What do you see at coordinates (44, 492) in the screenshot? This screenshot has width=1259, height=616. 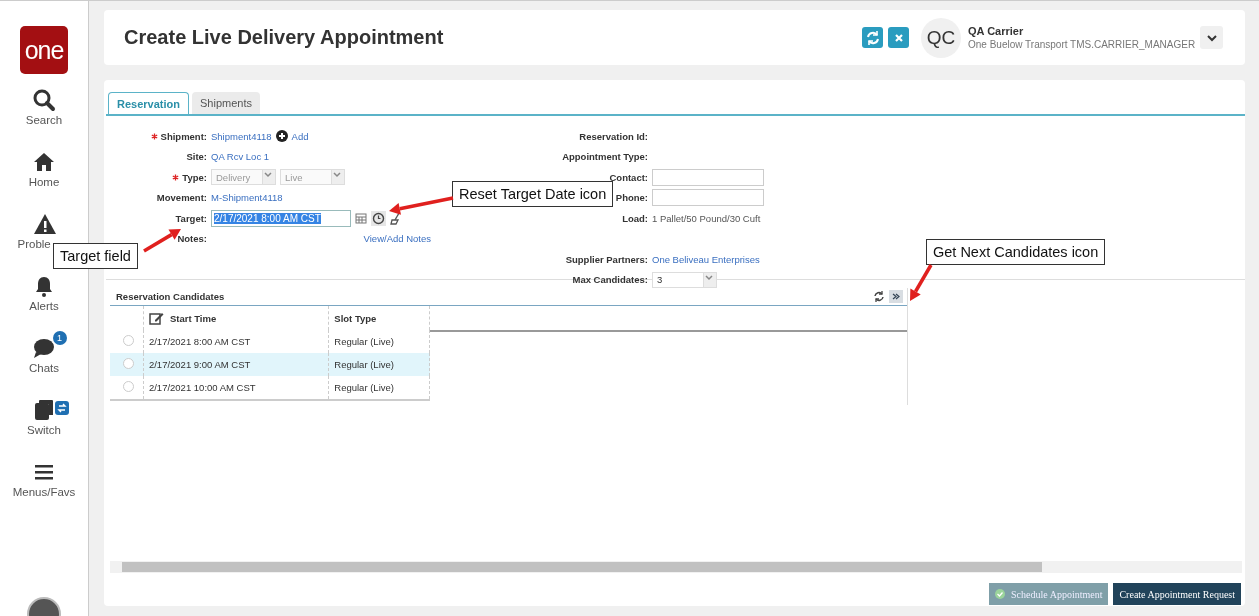 I see `nav-label: Menus/Favs` at bounding box center [44, 492].